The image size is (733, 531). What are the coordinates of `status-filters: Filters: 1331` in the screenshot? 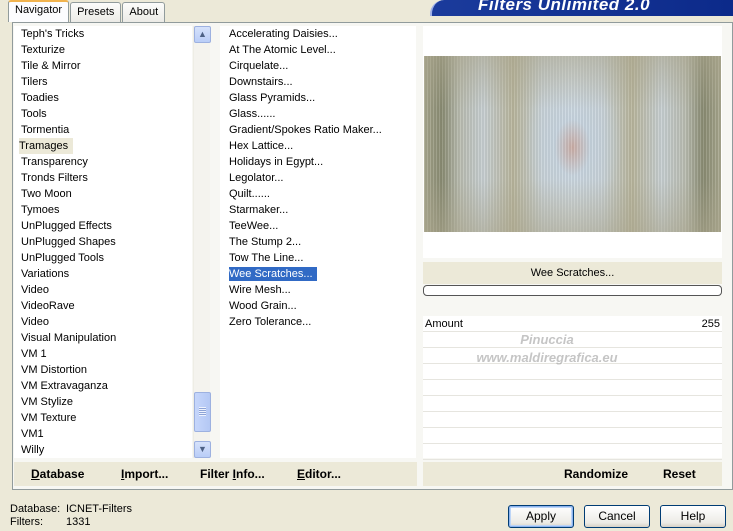 It's located at (50, 522).